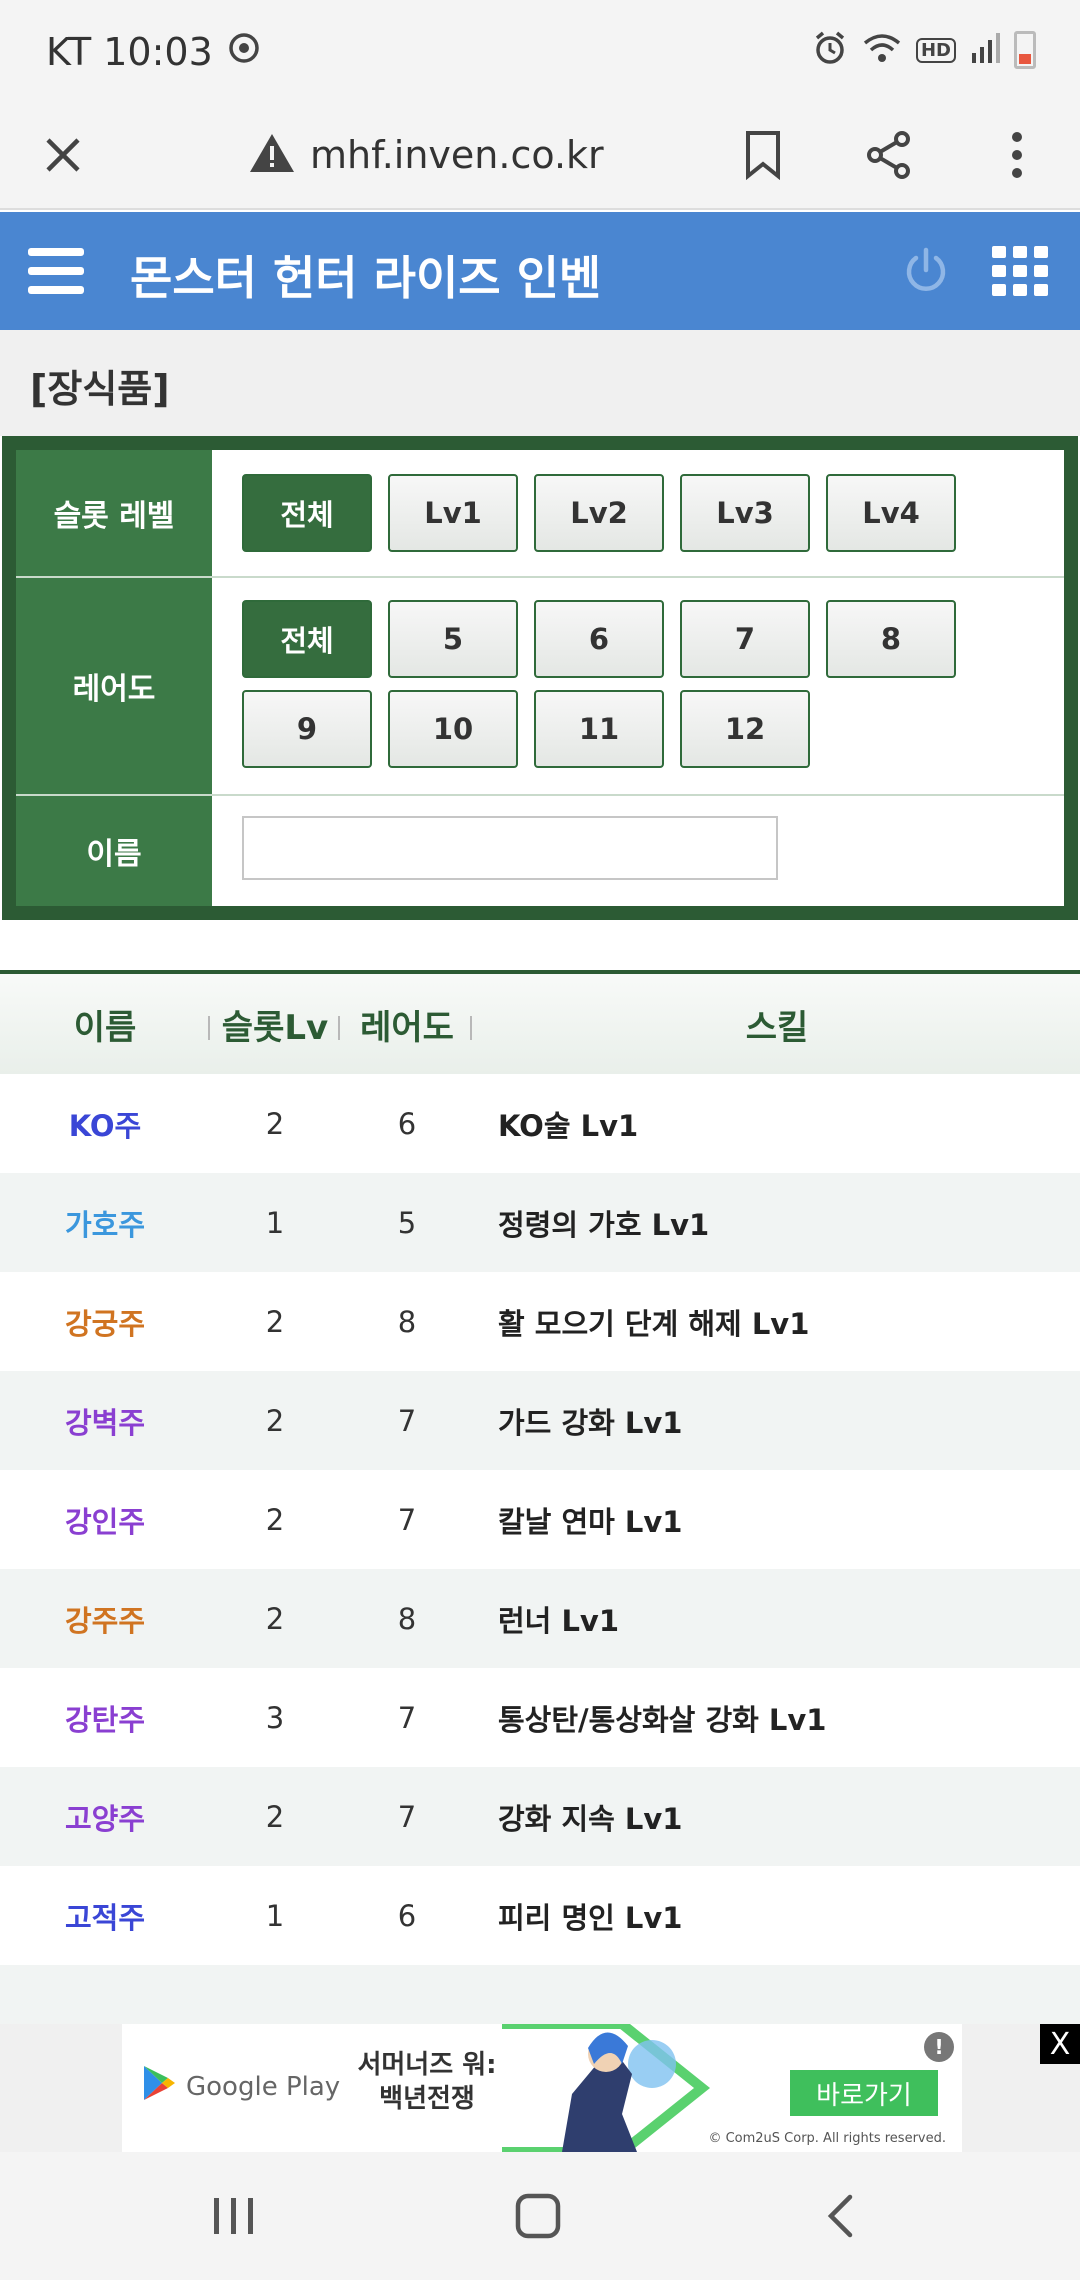 This screenshot has width=1080, height=2280. I want to click on more-icon, so click(1017, 155).